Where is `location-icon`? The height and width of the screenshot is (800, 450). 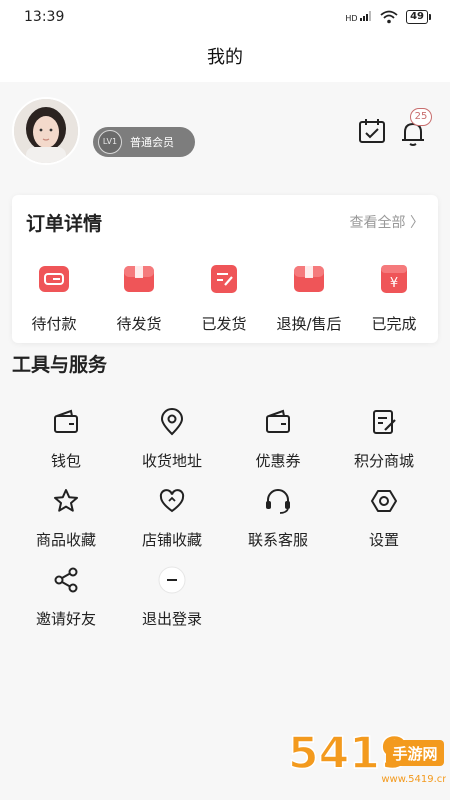 location-icon is located at coordinates (172, 422).